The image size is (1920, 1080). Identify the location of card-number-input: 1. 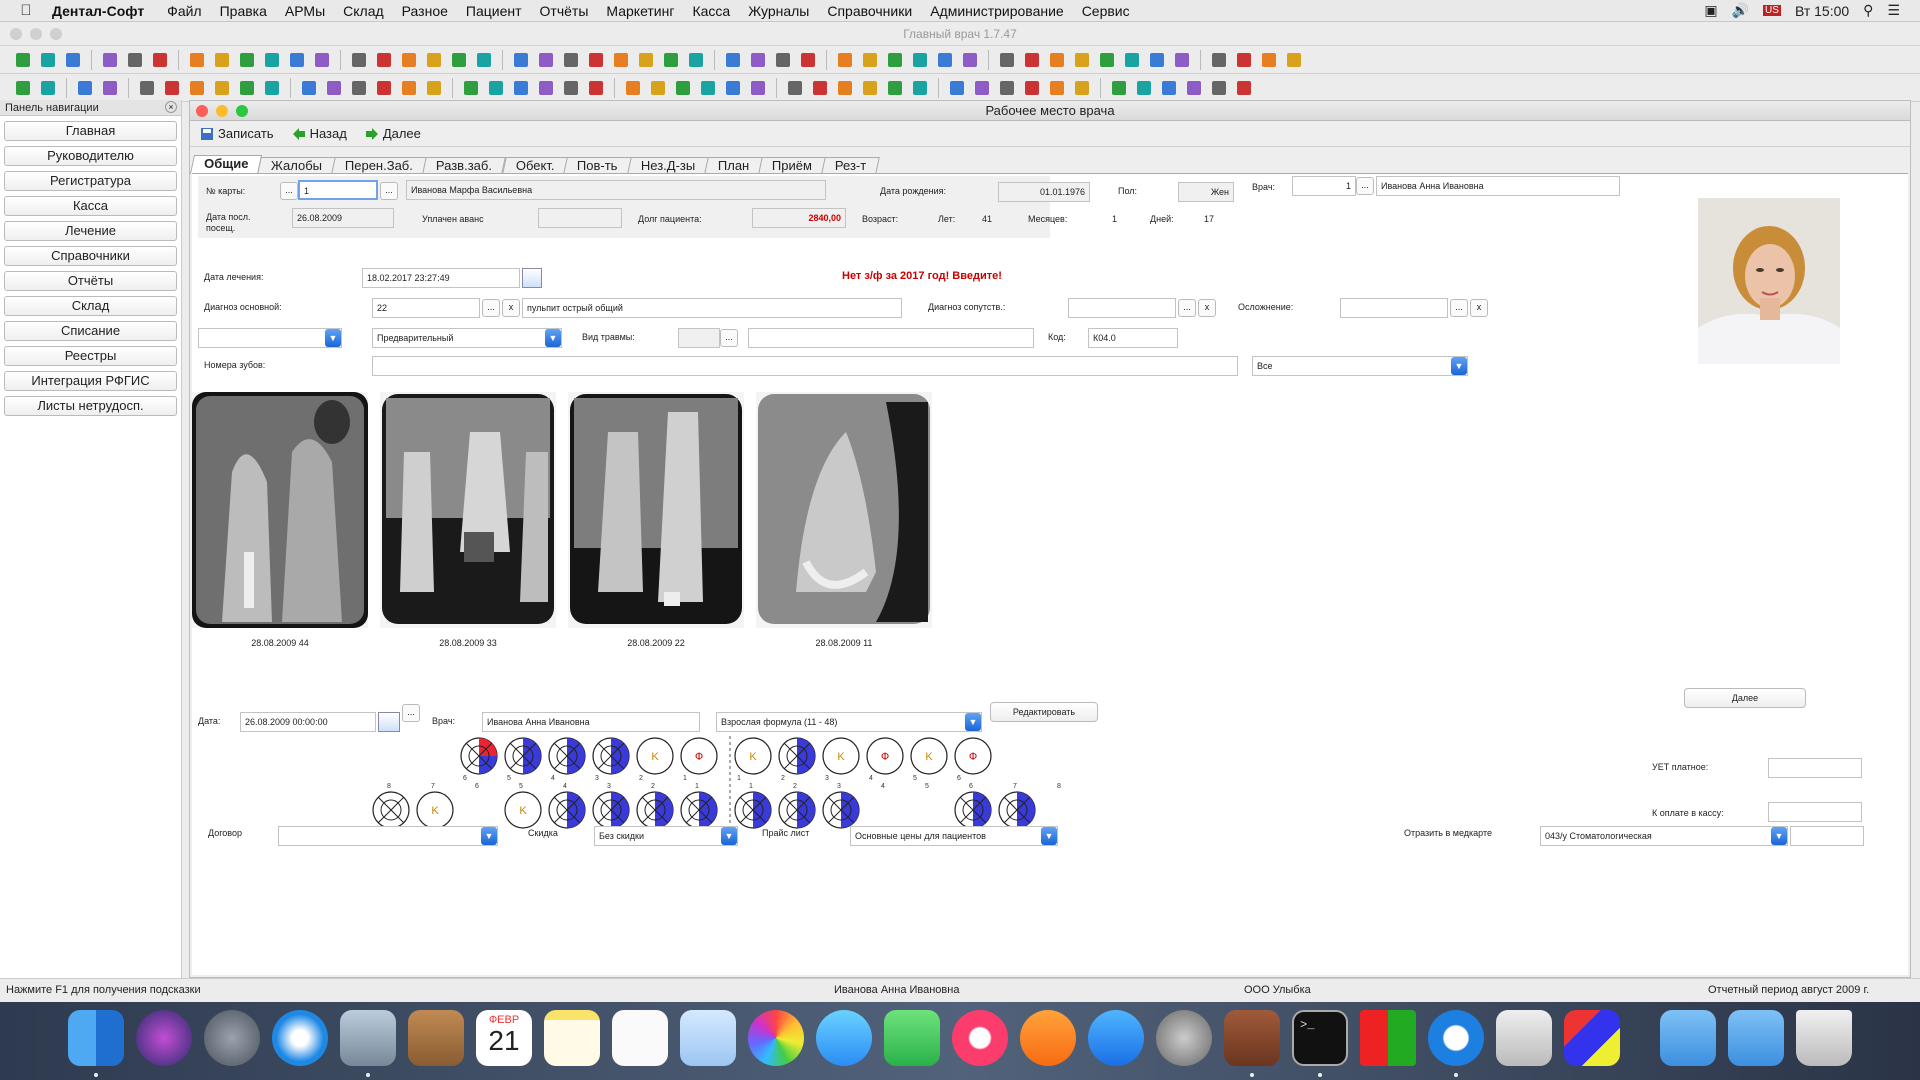
(338, 190).